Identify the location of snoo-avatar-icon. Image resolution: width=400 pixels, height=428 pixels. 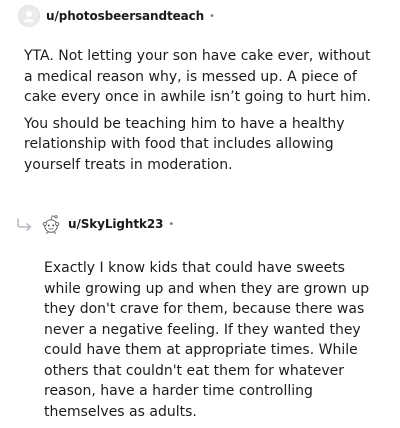
(51, 224).